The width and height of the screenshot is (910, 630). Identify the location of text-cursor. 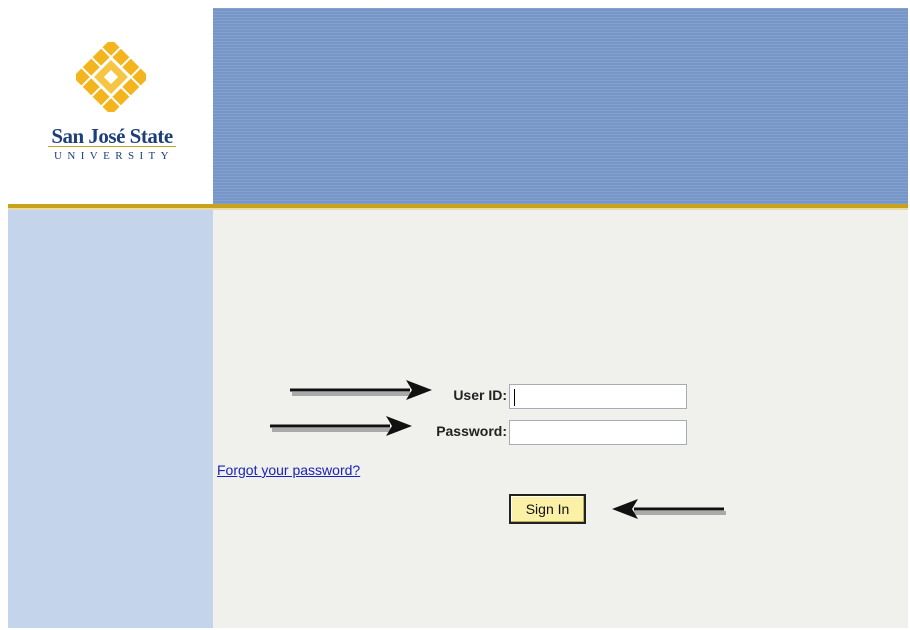
(514, 397).